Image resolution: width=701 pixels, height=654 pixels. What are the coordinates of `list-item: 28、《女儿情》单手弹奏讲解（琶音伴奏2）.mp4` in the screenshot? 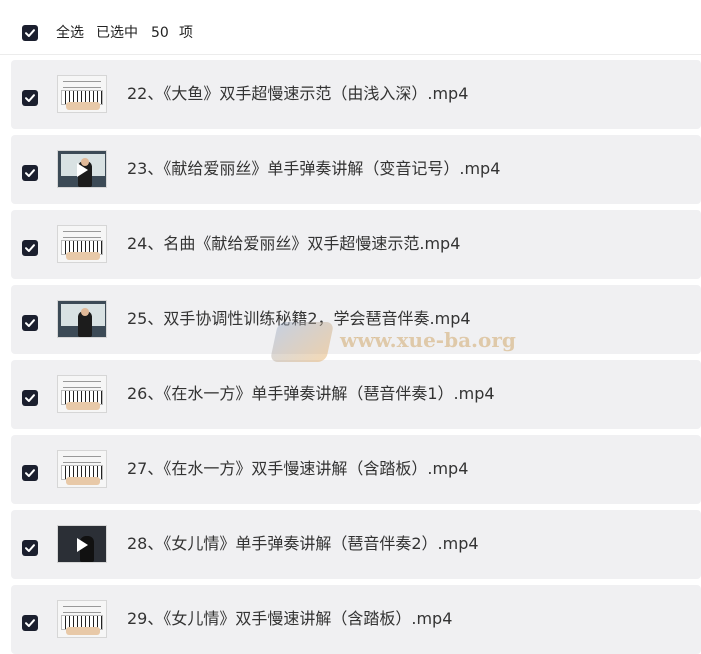 It's located at (356, 544).